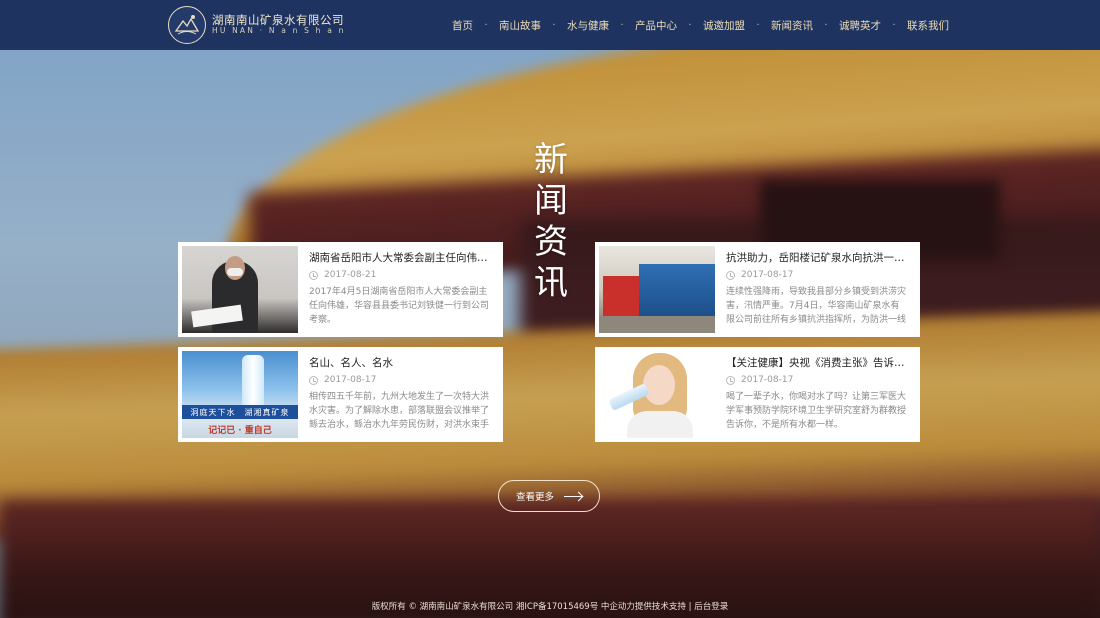  I want to click on view-more-button: 查看更多, so click(549, 496).